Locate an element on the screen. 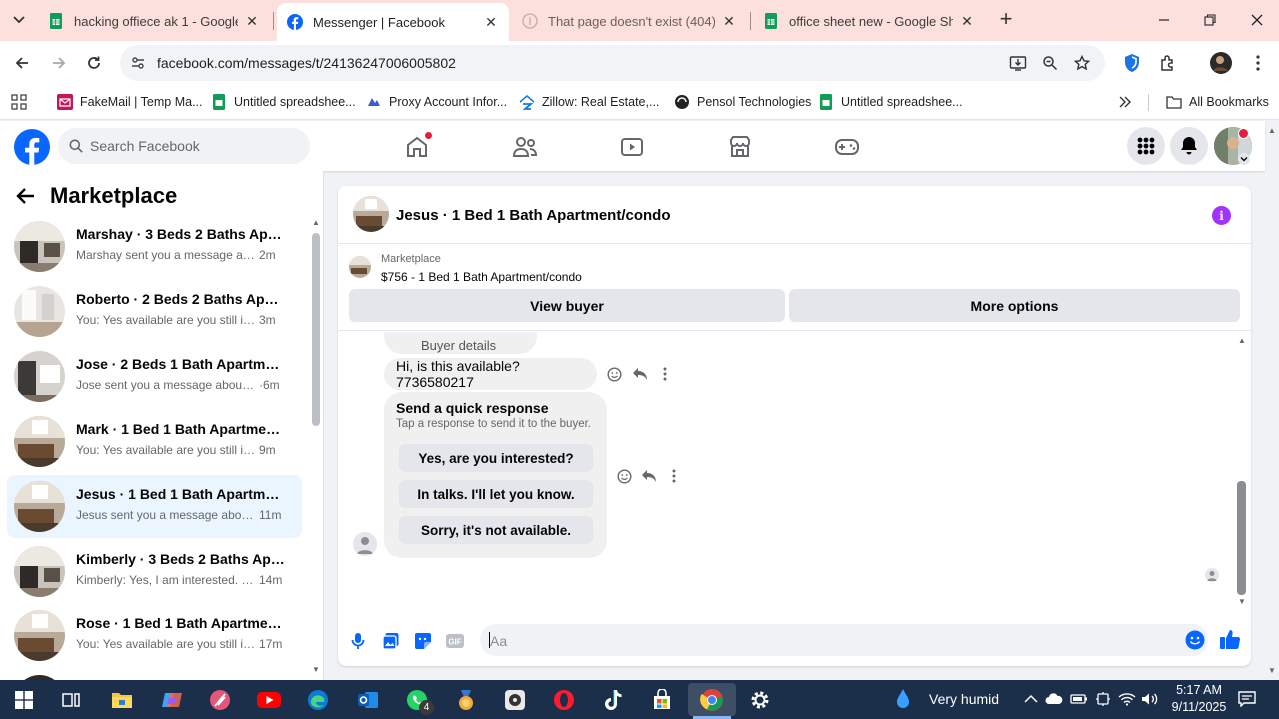 This screenshot has height=719, width=1279. onedrive-cloud-icon is located at coordinates (1054, 699).